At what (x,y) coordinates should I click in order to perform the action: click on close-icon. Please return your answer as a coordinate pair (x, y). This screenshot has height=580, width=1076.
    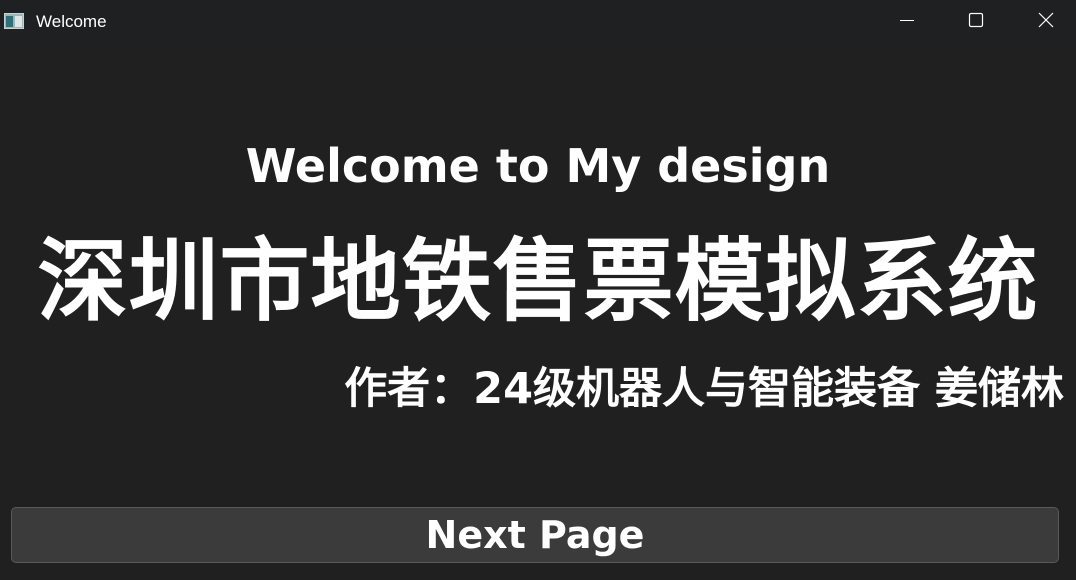
    Looking at the image, I should click on (1046, 22).